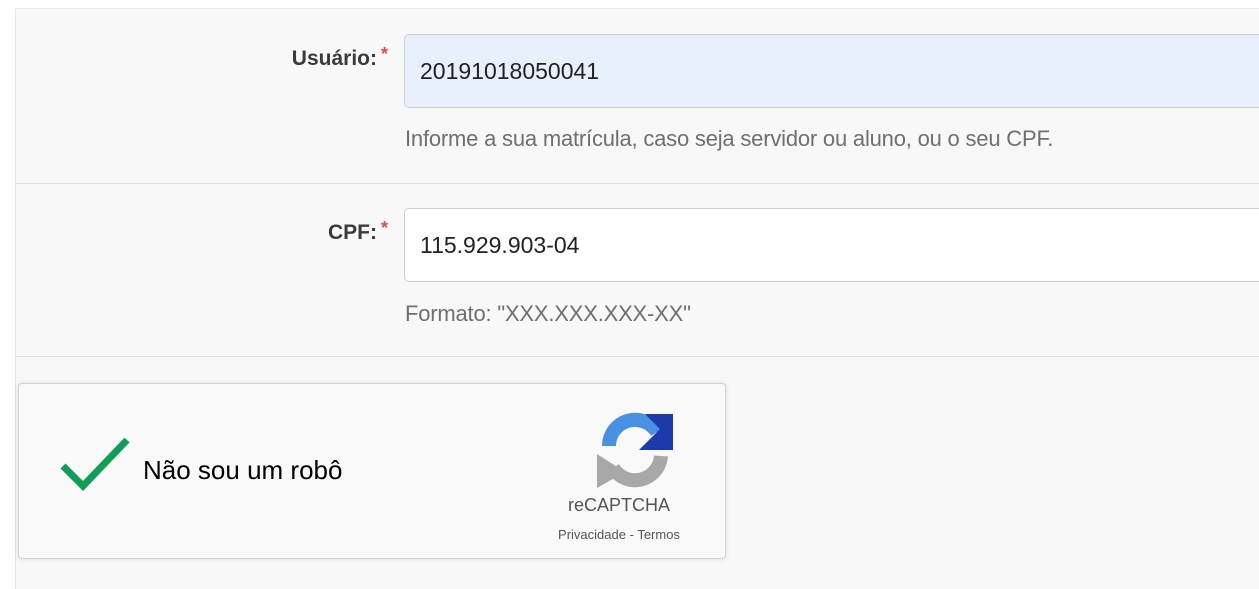 This screenshot has height=589, width=1259. Describe the element at coordinates (592, 534) in the screenshot. I see `privacy-link: Privacidade` at that location.